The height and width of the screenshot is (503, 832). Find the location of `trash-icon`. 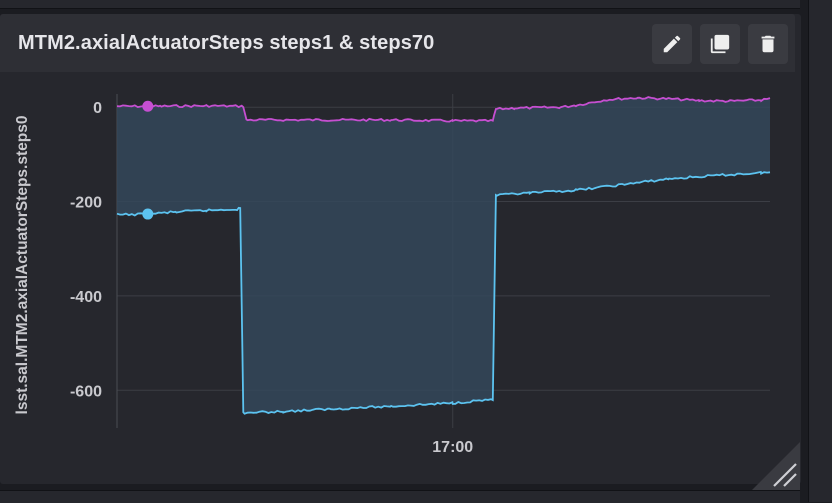

trash-icon is located at coordinates (768, 44).